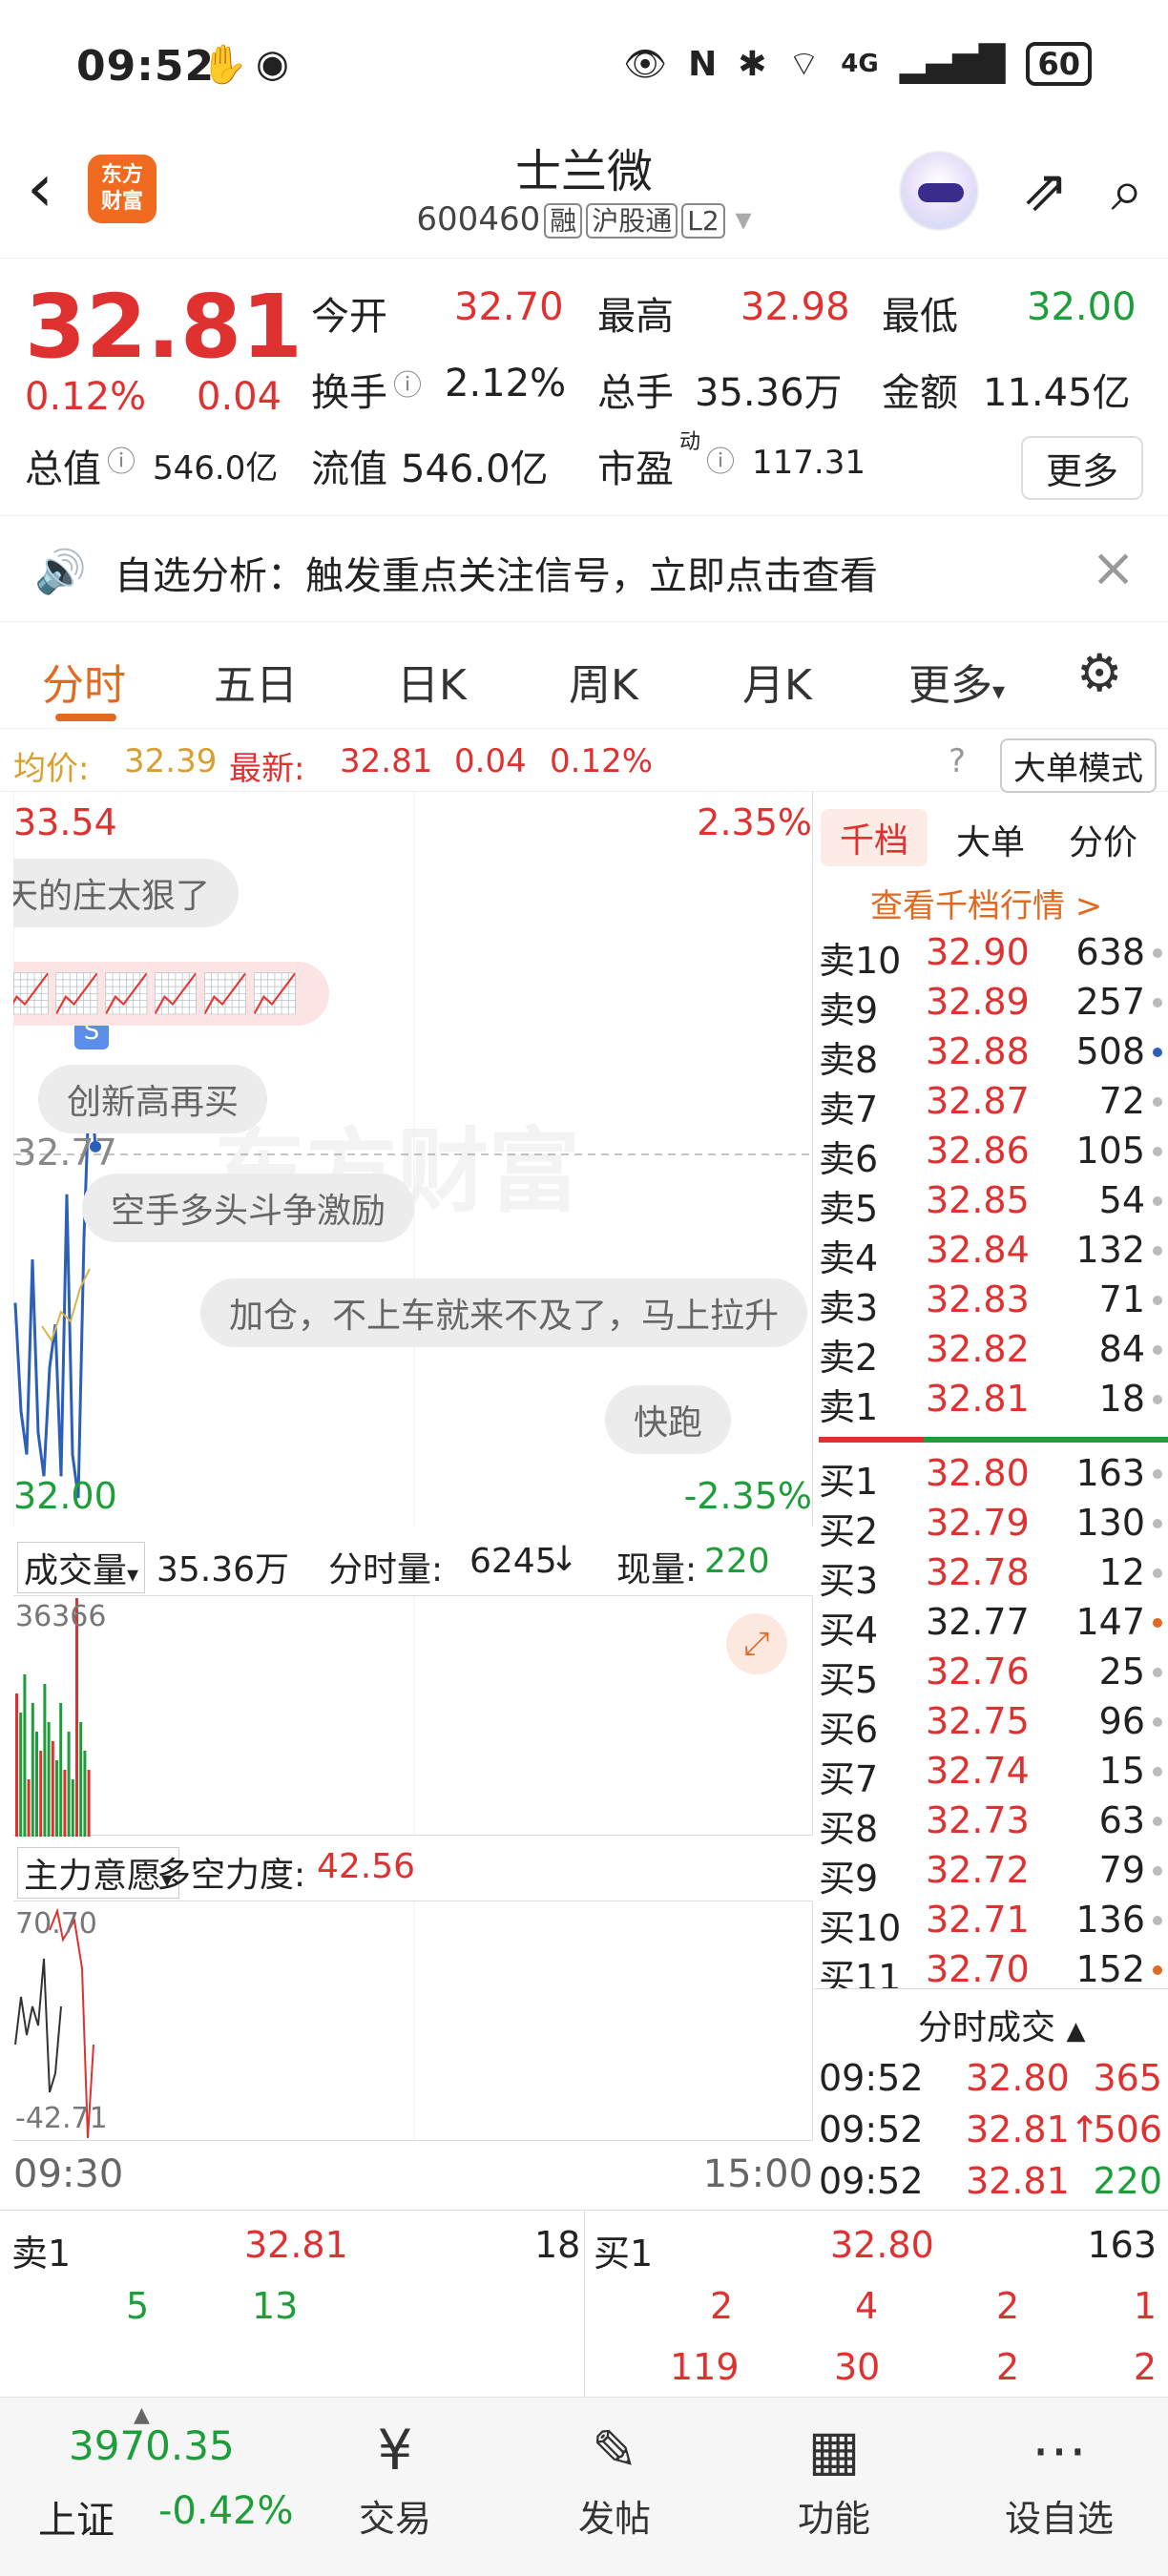 Image resolution: width=1168 pixels, height=2576 pixels. I want to click on moneyflow-selector-label: 主力意愿, so click(93, 1876).